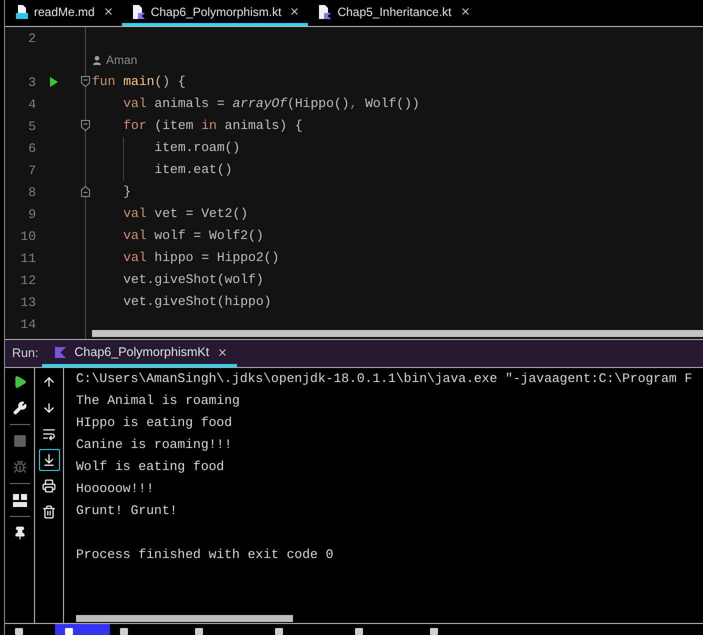  Describe the element at coordinates (19, 382) in the screenshot. I see `play-icon` at that location.